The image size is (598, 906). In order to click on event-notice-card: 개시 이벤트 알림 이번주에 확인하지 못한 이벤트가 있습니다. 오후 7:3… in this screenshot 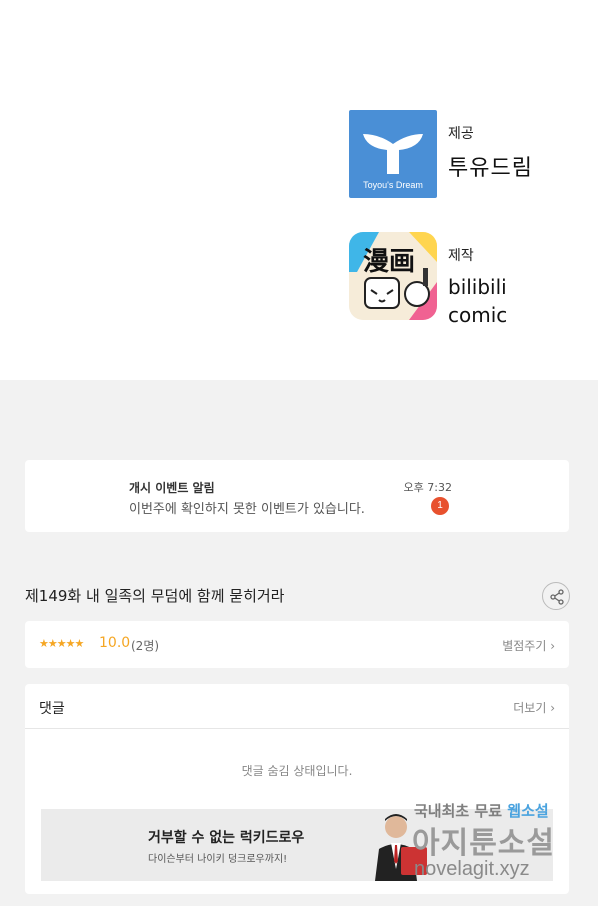, I will do `click(297, 496)`.